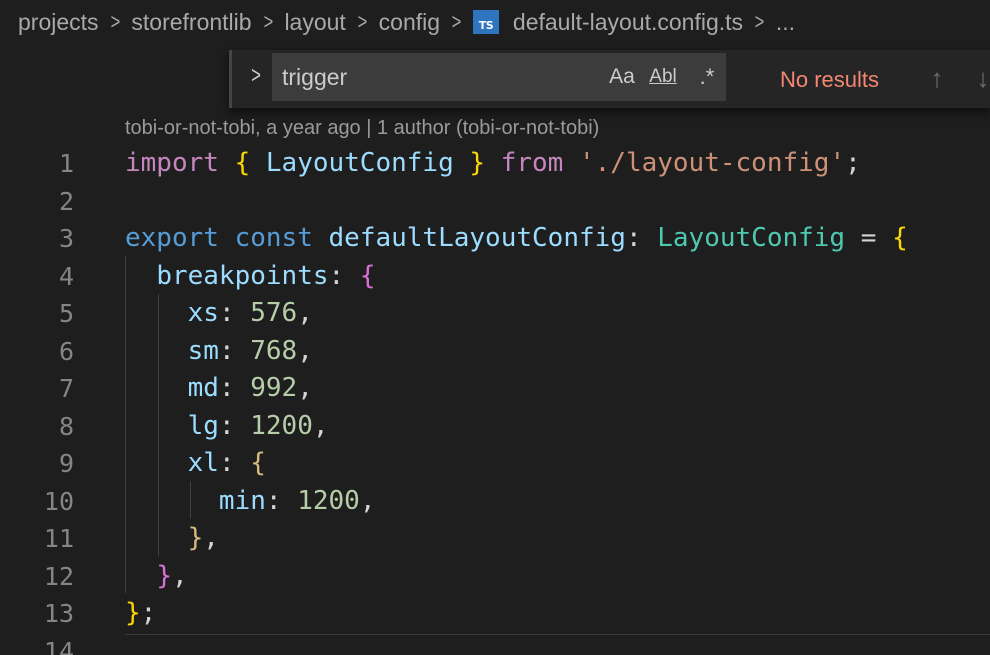 The image size is (990, 655). I want to click on find-widget: > Aa Abl .* No results ↑ ↓ ☰, so click(609, 79).